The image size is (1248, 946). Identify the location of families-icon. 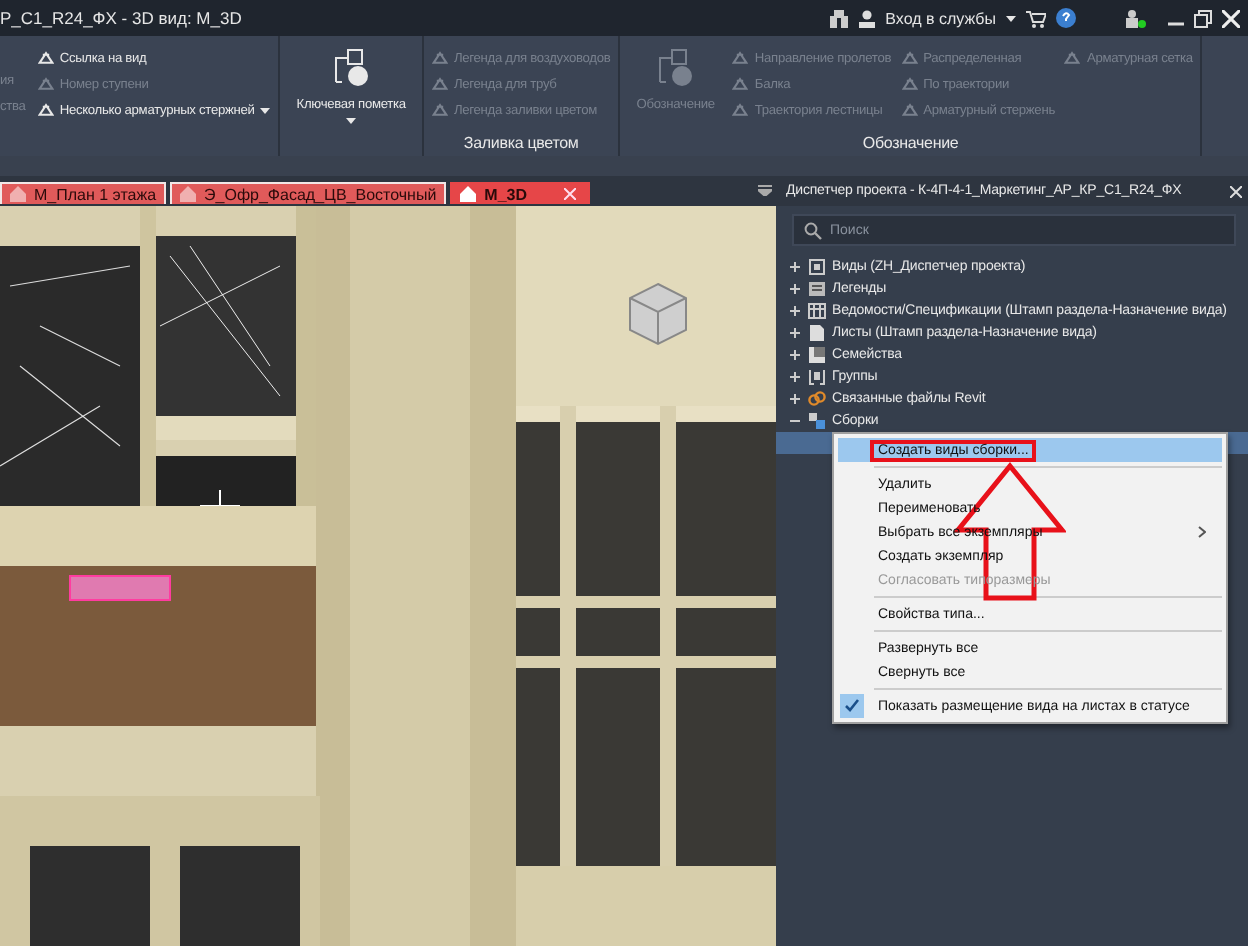
(817, 355).